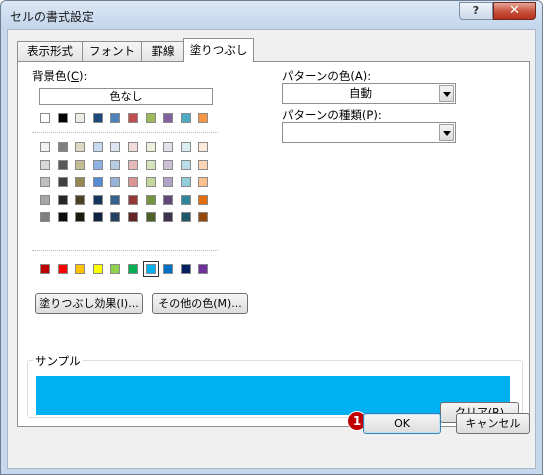  I want to click on tab-border: 罫線, so click(163, 51).